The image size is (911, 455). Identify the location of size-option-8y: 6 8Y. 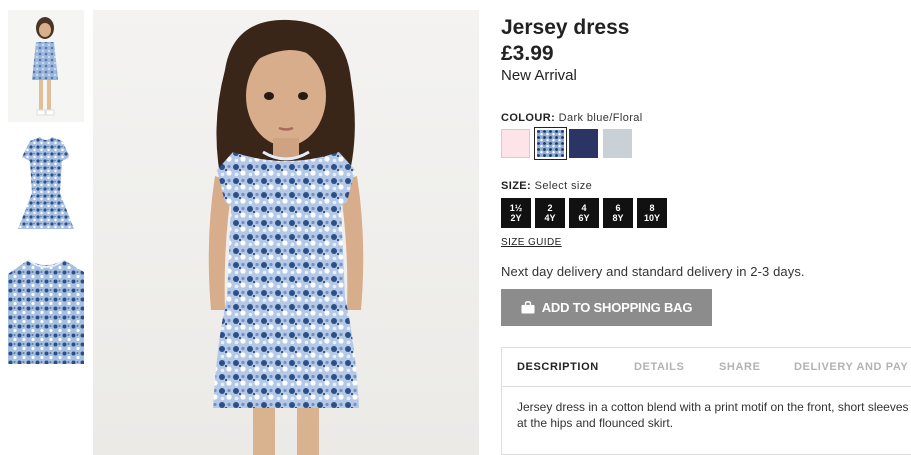
(618, 213).